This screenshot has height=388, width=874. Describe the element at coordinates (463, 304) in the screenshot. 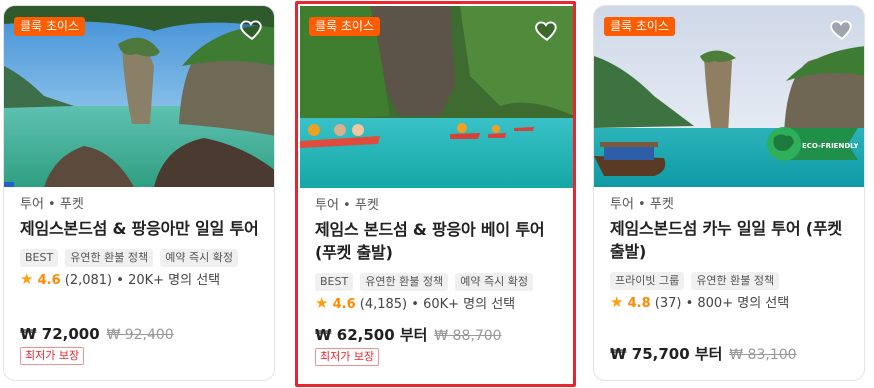

I see `booked-count: • 60K+ 명의 선택` at that location.